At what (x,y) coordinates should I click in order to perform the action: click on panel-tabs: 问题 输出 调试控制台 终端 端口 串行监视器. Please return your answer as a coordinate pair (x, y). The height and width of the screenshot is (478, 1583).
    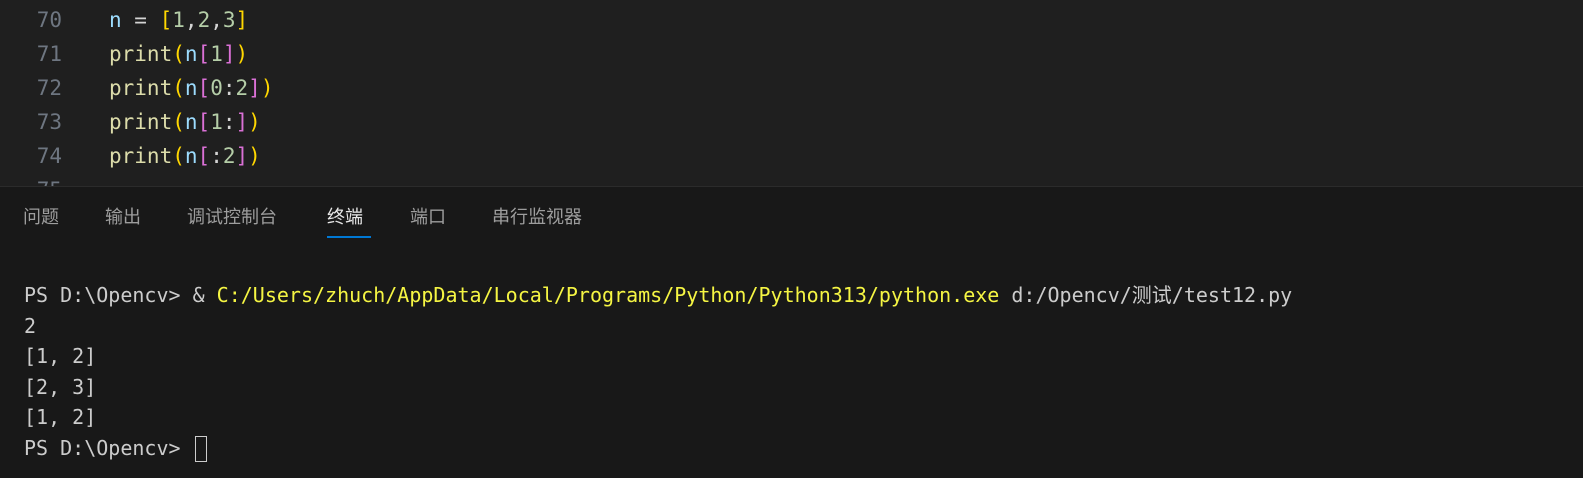
    Looking at the image, I should click on (791, 215).